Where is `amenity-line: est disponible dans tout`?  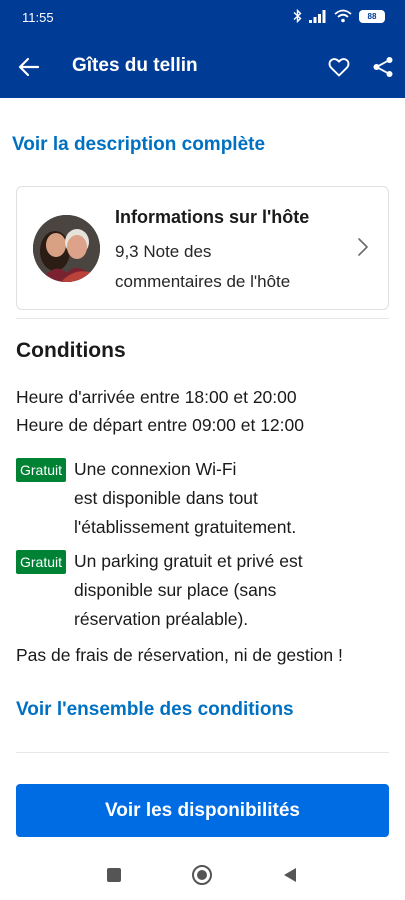
amenity-line: est disponible dans tout is located at coordinates (166, 498).